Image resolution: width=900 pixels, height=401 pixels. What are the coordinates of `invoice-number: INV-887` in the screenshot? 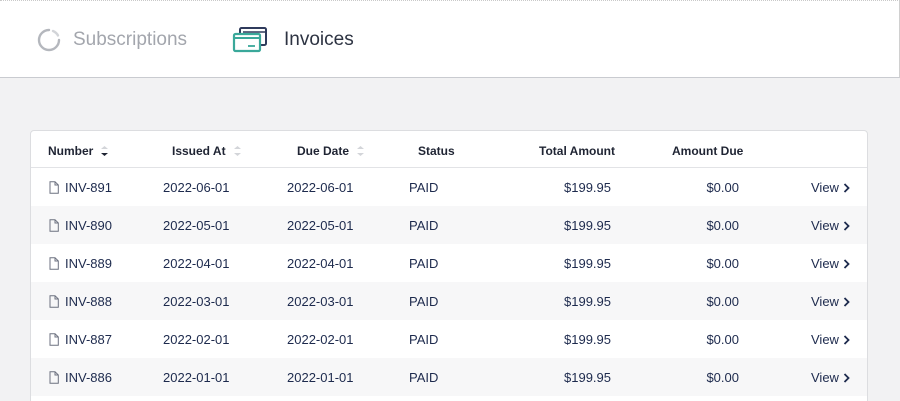 It's located at (88, 339).